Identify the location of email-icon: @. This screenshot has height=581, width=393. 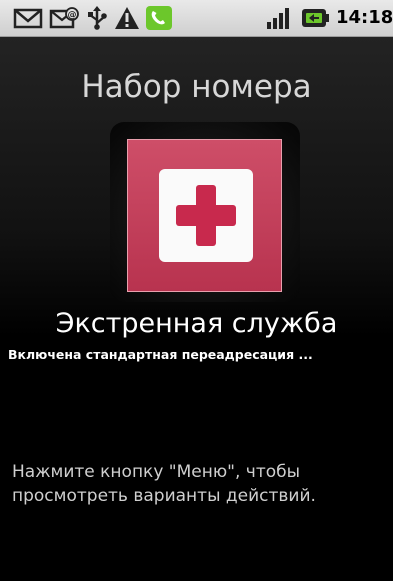
(64, 18).